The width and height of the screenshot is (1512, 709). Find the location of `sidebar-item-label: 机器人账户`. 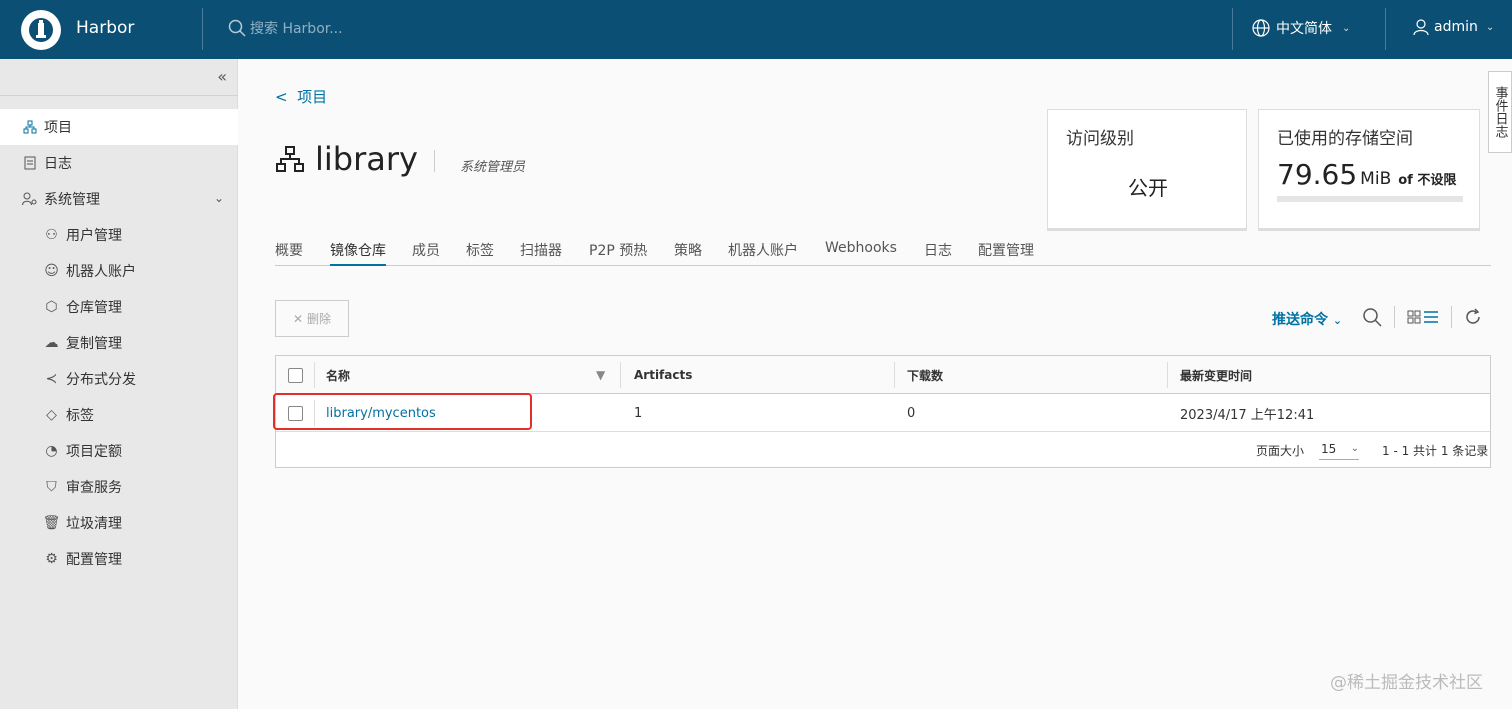

sidebar-item-label: 机器人账户 is located at coordinates (101, 272).